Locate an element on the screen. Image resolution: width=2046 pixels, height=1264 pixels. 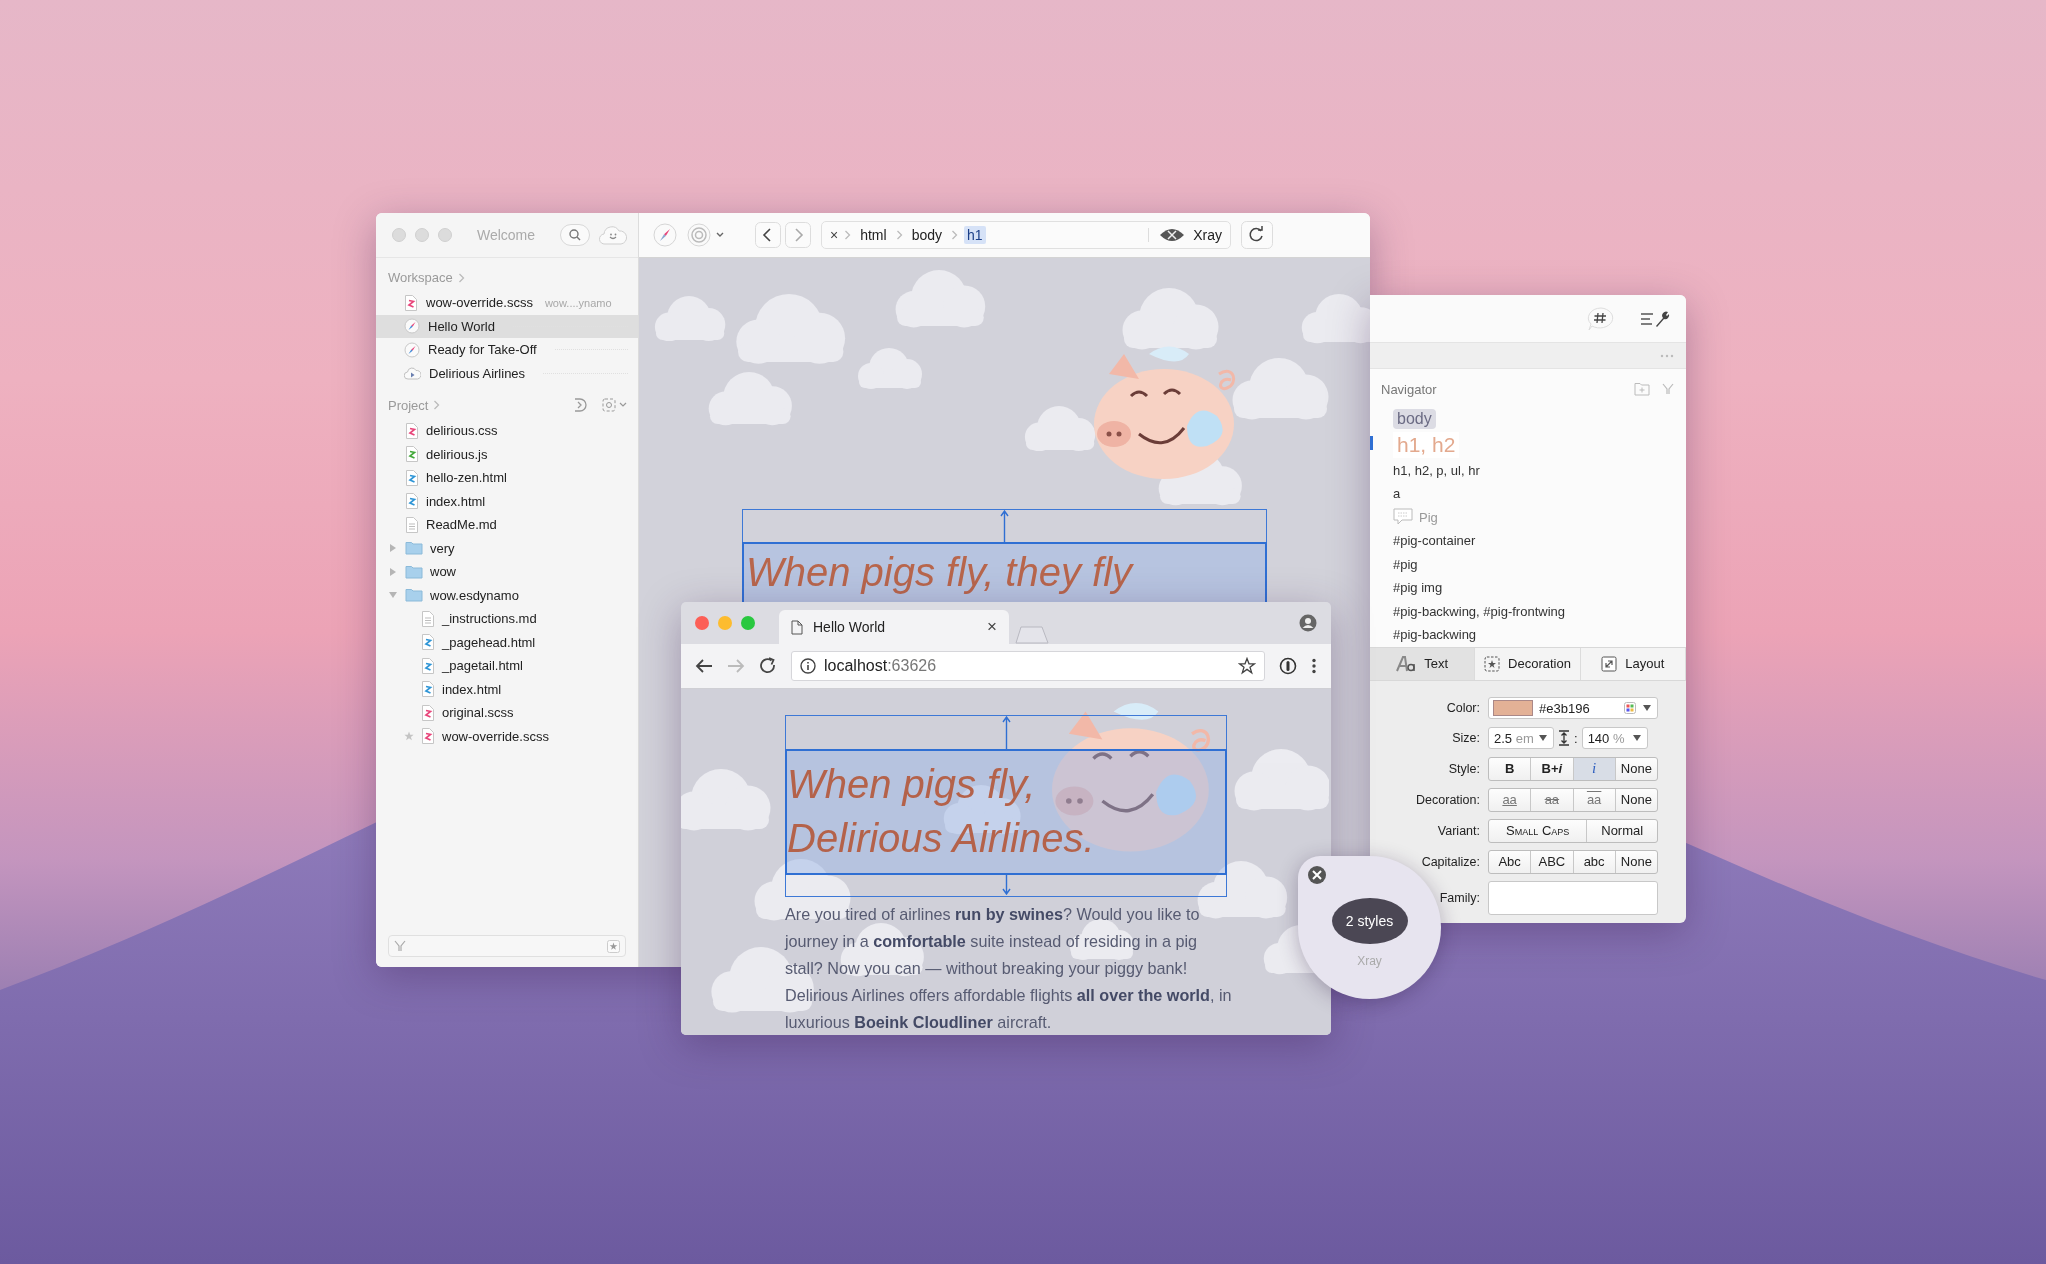
inspector-tab: Layout is located at coordinates (1633, 663).